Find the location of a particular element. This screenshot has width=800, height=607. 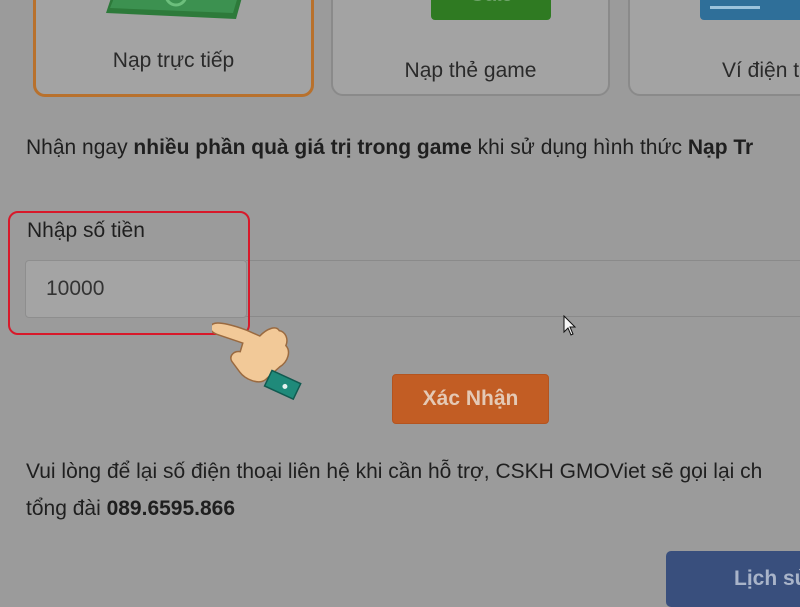

intro-highlight: nhiều phần quà giá trị trong game is located at coordinates (302, 147).